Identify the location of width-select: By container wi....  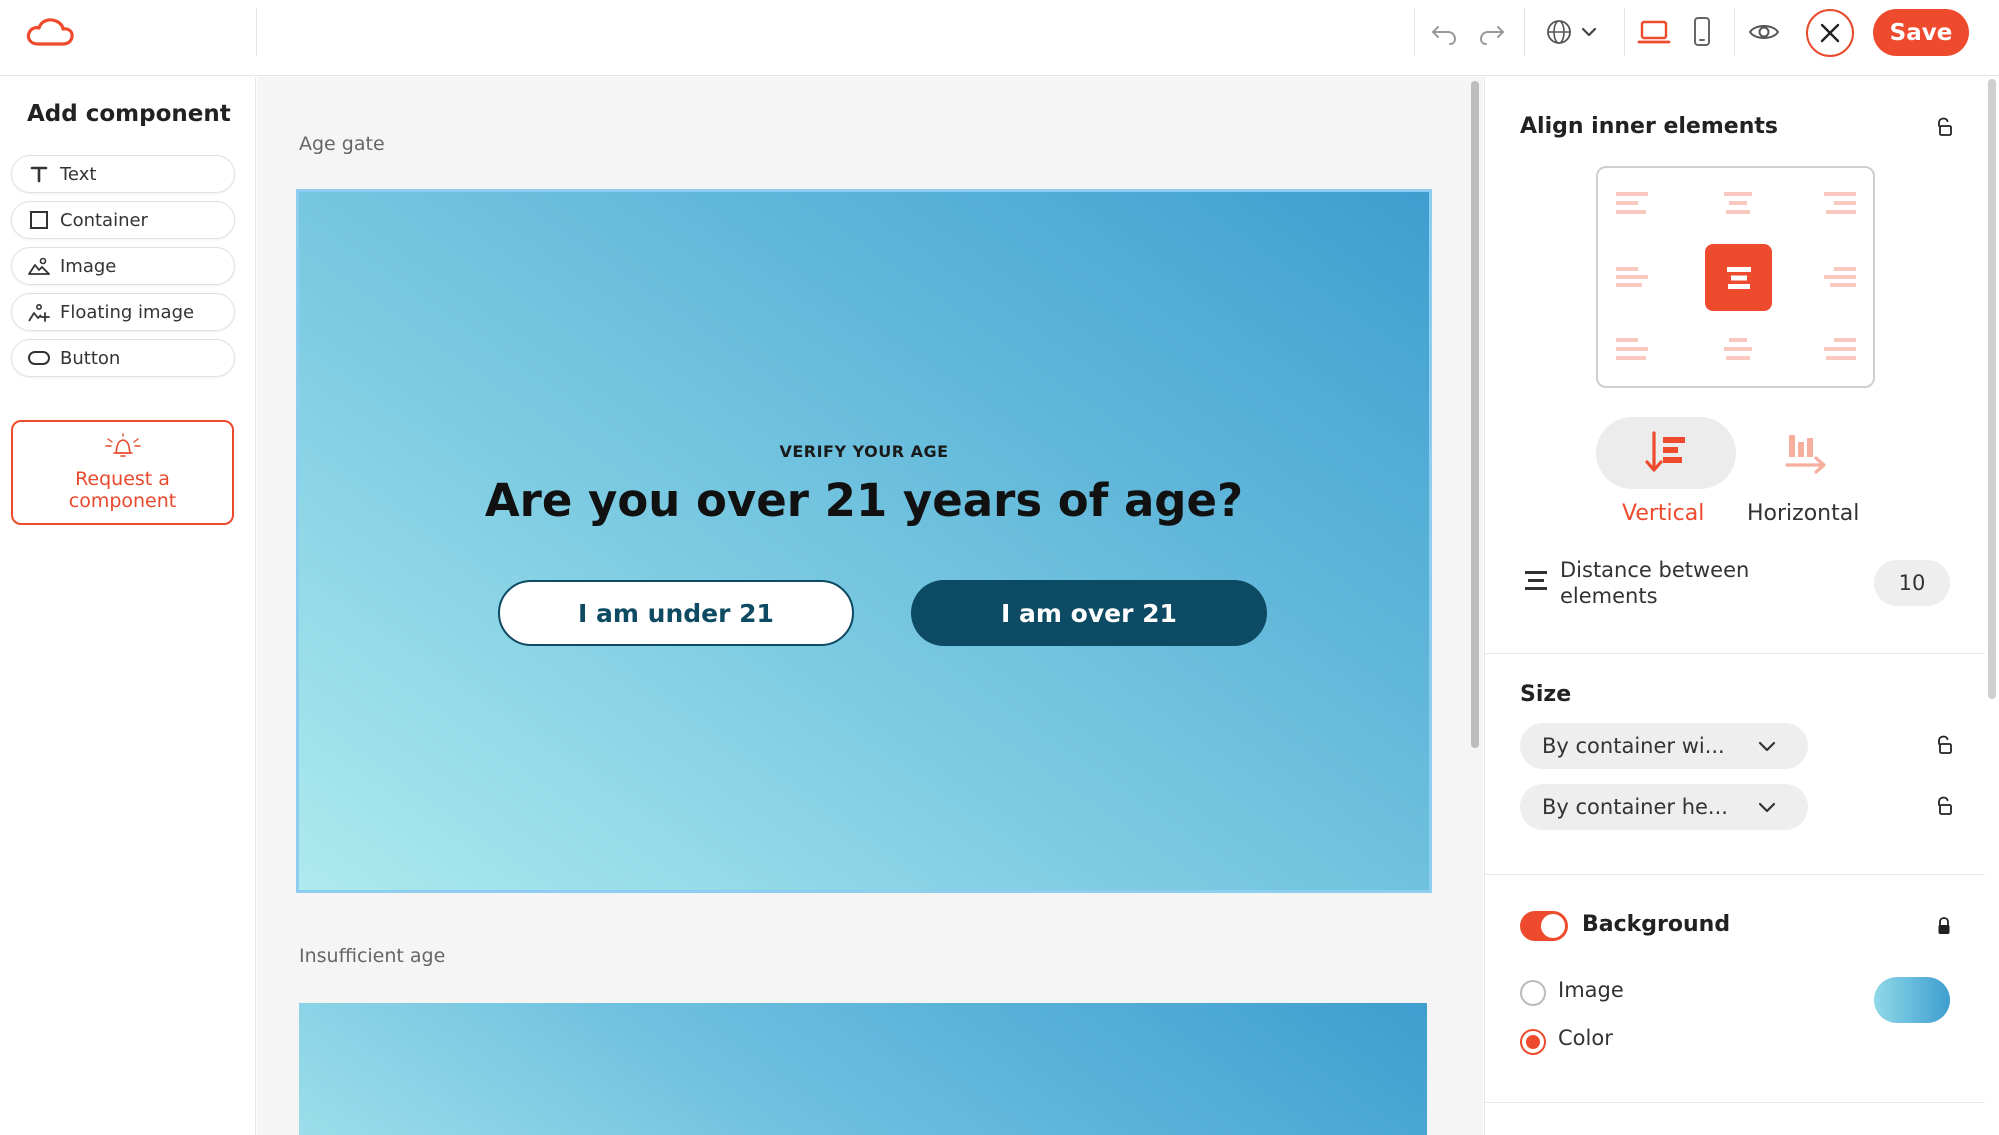
(1664, 746).